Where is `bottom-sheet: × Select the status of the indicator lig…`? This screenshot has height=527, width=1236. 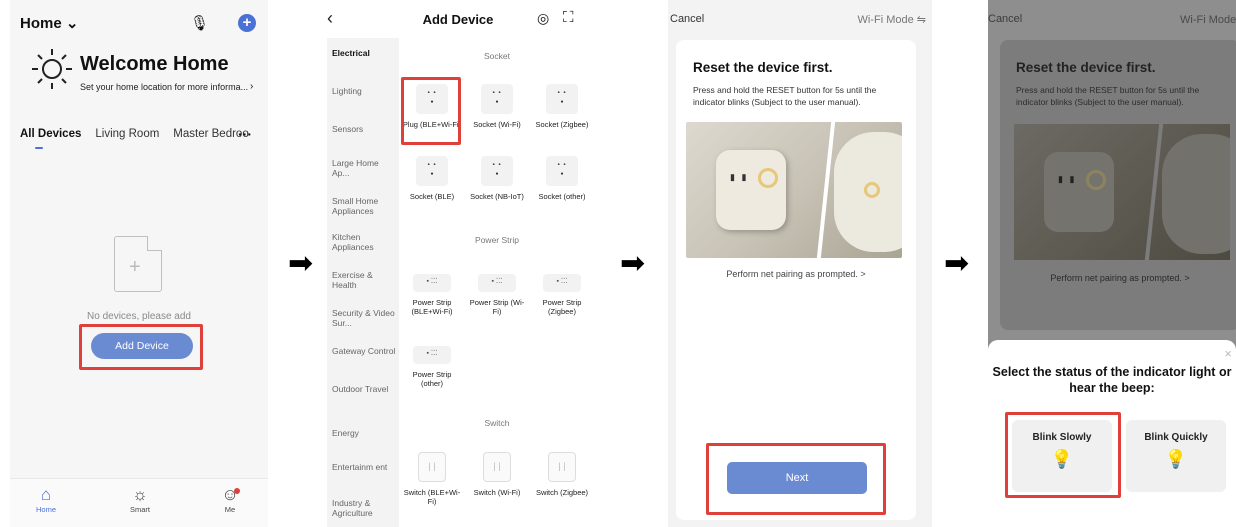
bottom-sheet: × Select the status of the indicator lig… is located at coordinates (1112, 433).